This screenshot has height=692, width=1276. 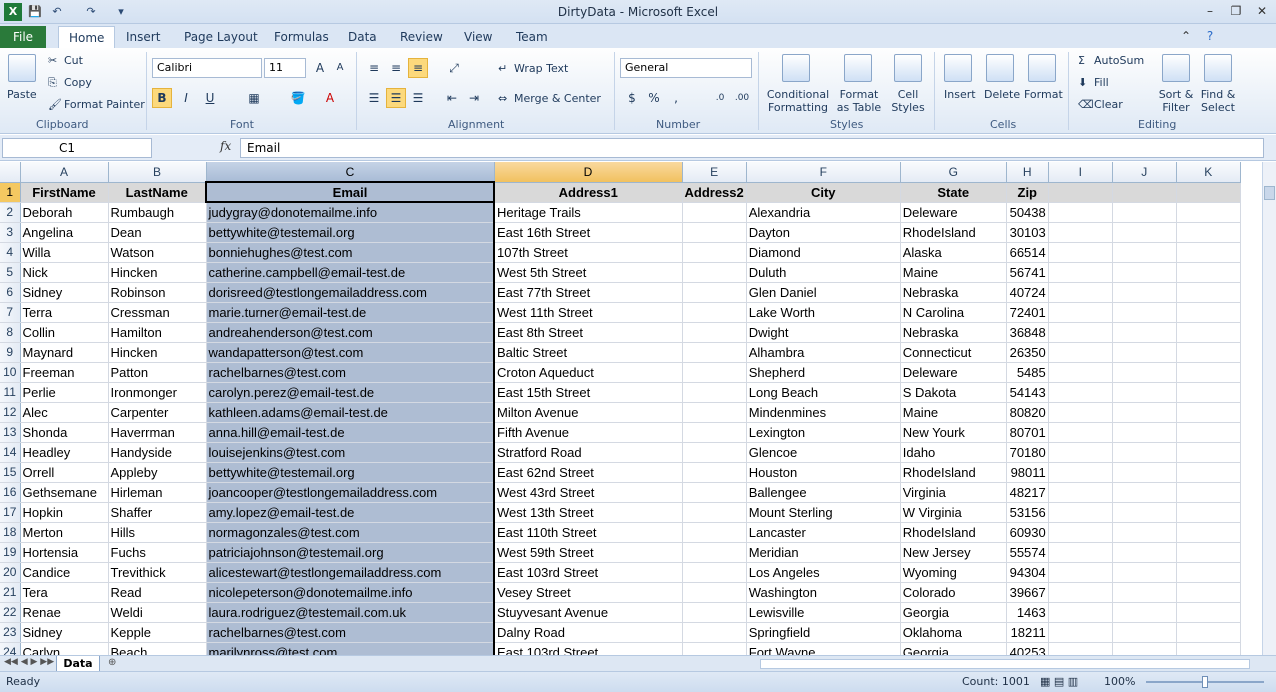 What do you see at coordinates (1027, 632) in the screenshot?
I see `cell: 18211` at bounding box center [1027, 632].